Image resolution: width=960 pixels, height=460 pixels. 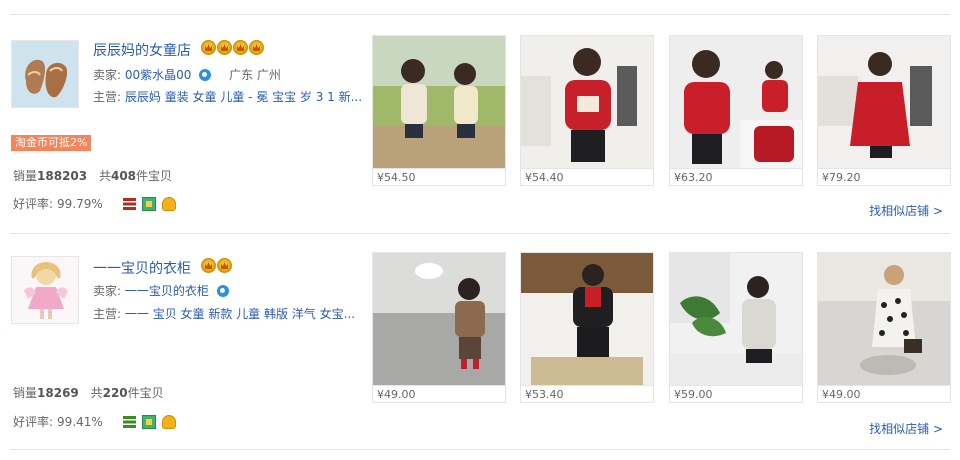 I want to click on shop-name-link: 辰辰妈的女童店, so click(x=142, y=50).